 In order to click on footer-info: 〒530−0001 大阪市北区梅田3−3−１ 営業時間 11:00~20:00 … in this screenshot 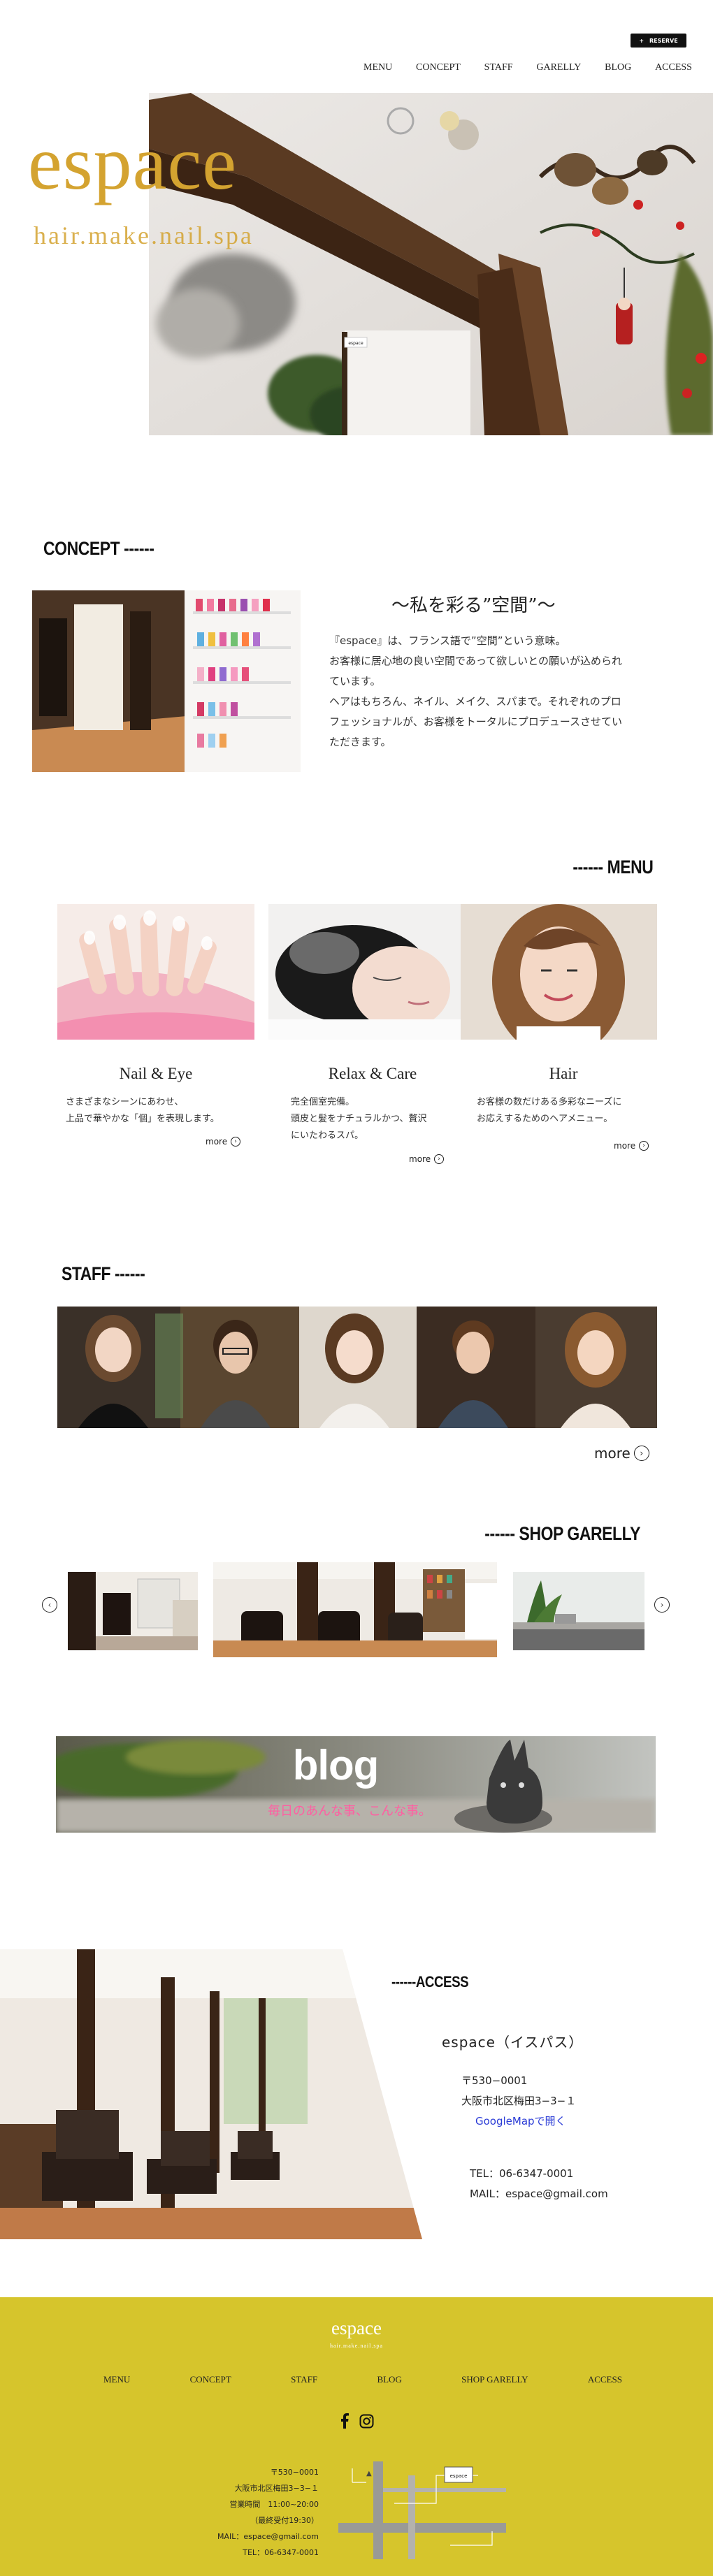, I will do `click(244, 2512)`.